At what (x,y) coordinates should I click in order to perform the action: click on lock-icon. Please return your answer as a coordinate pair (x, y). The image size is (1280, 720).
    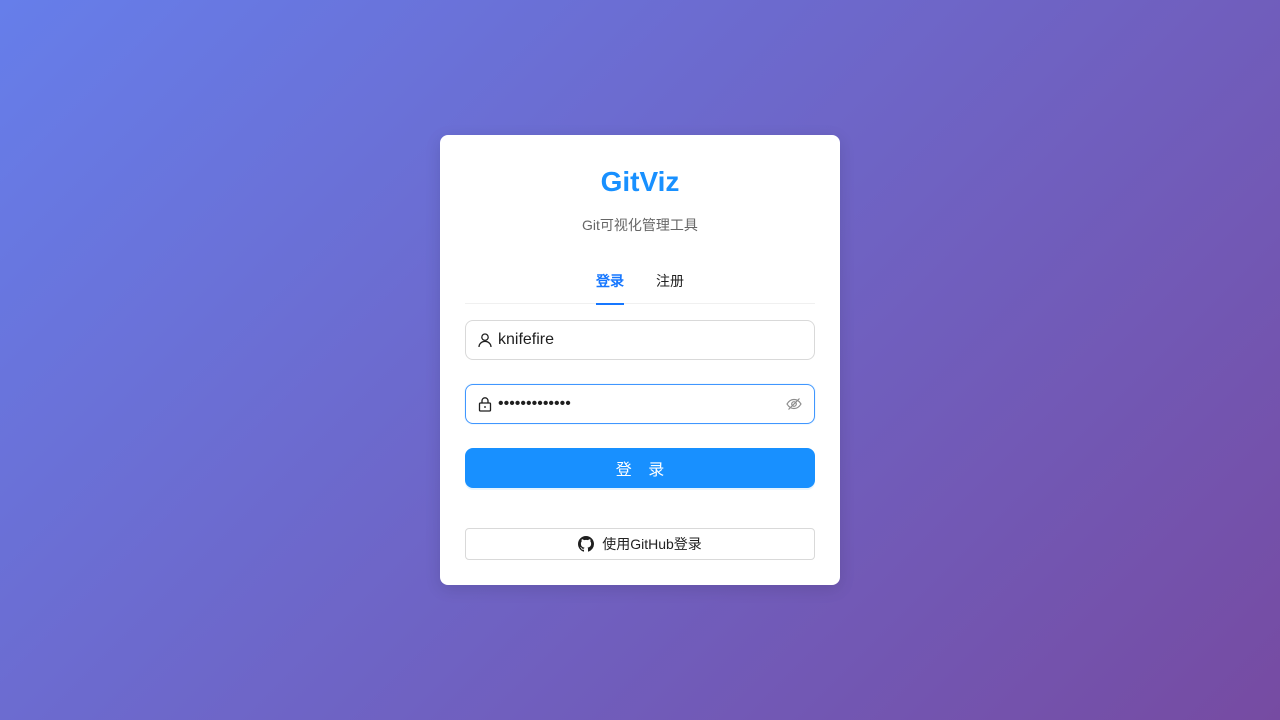
    Looking at the image, I should click on (485, 404).